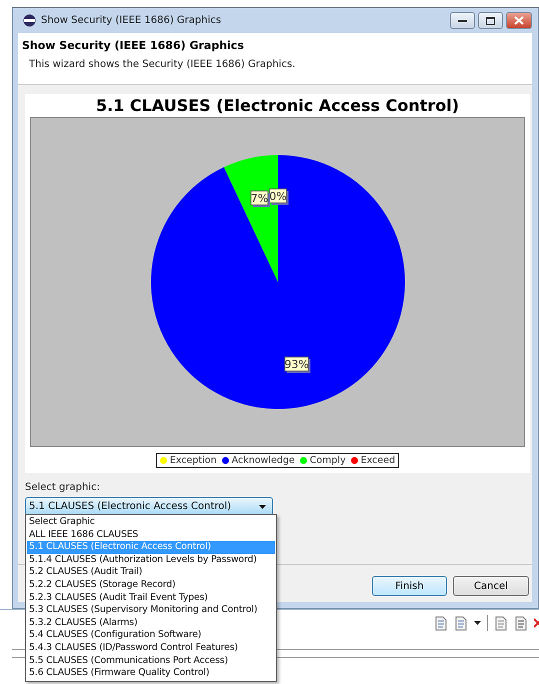 This screenshot has width=539, height=684. Describe the element at coordinates (151, 560) in the screenshot. I see `dropdown-option: 5.1.4 CLAUSES (Authorization Levels by Password)` at that location.